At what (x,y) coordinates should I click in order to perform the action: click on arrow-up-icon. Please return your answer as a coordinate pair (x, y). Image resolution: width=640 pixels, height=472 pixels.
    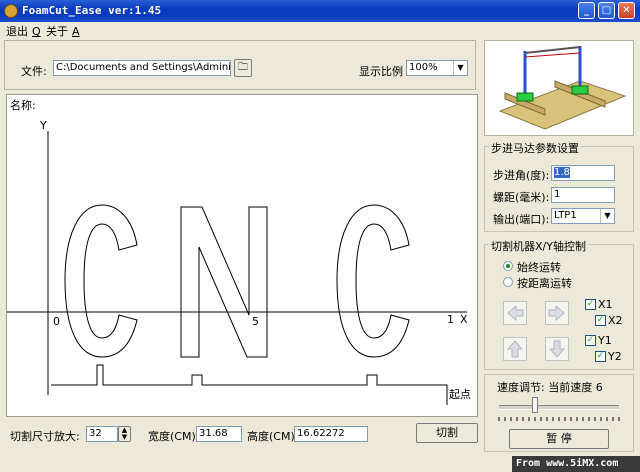
    Looking at the image, I should click on (515, 349).